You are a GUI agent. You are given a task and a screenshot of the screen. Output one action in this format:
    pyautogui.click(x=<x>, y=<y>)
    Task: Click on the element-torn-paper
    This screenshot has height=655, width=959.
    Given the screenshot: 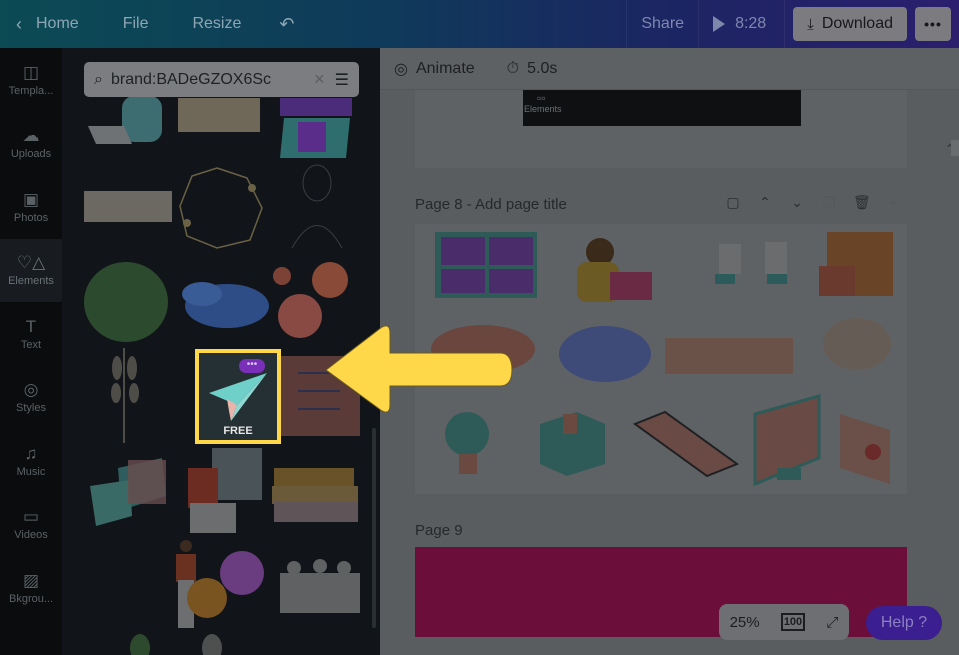 What is the action you would take?
    pyautogui.click(x=219, y=115)
    